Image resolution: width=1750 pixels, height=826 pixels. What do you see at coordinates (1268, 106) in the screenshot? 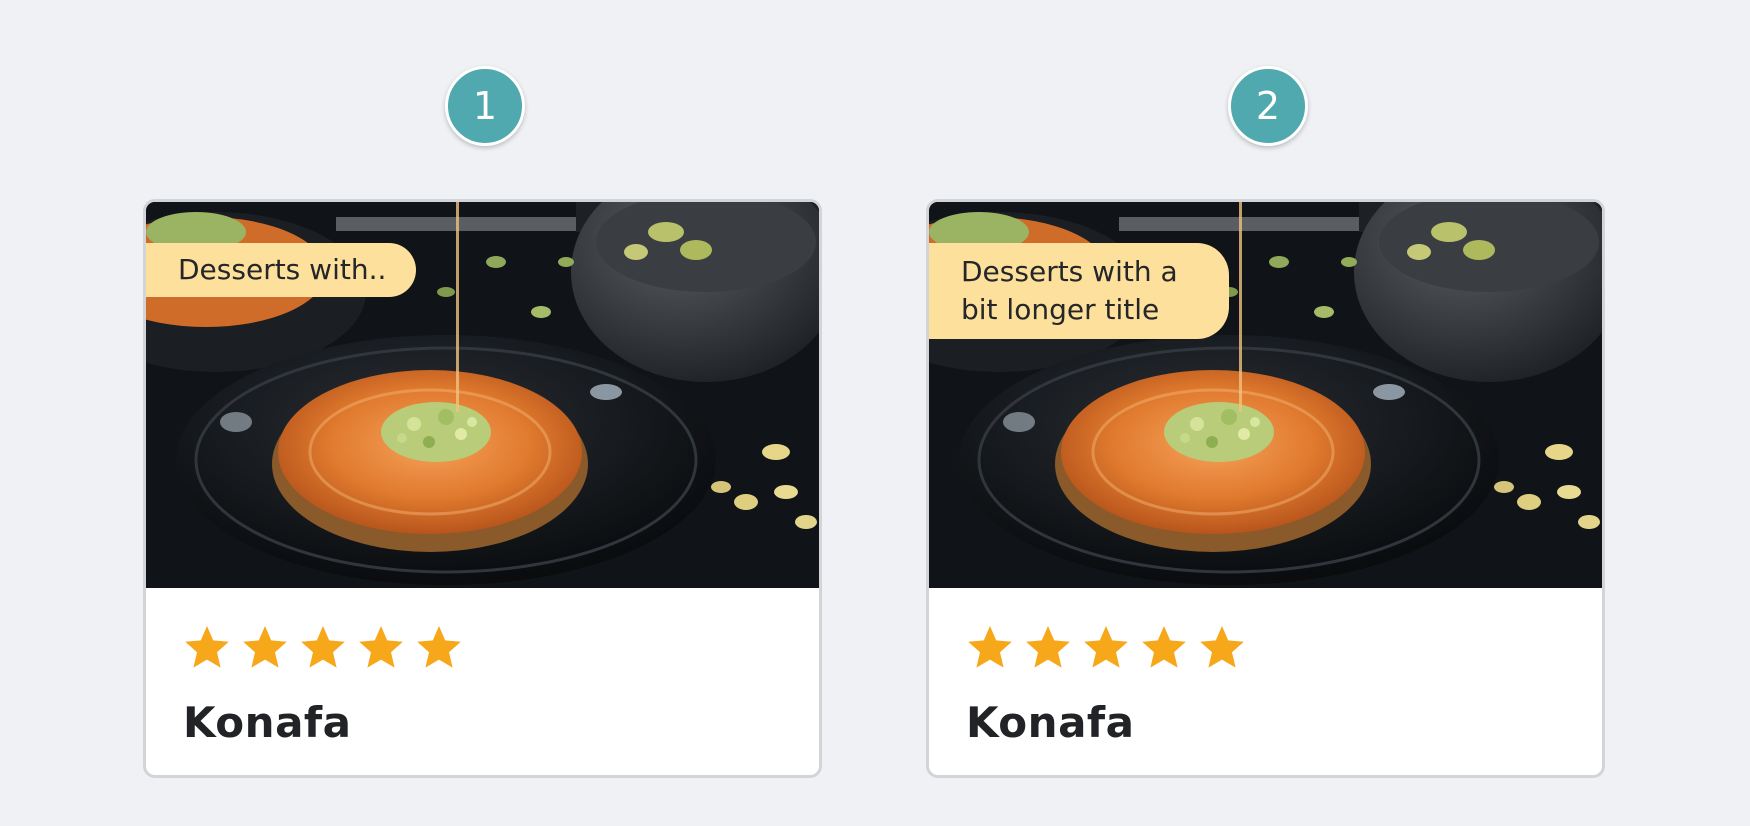
I see `step-badge-2: 2` at bounding box center [1268, 106].